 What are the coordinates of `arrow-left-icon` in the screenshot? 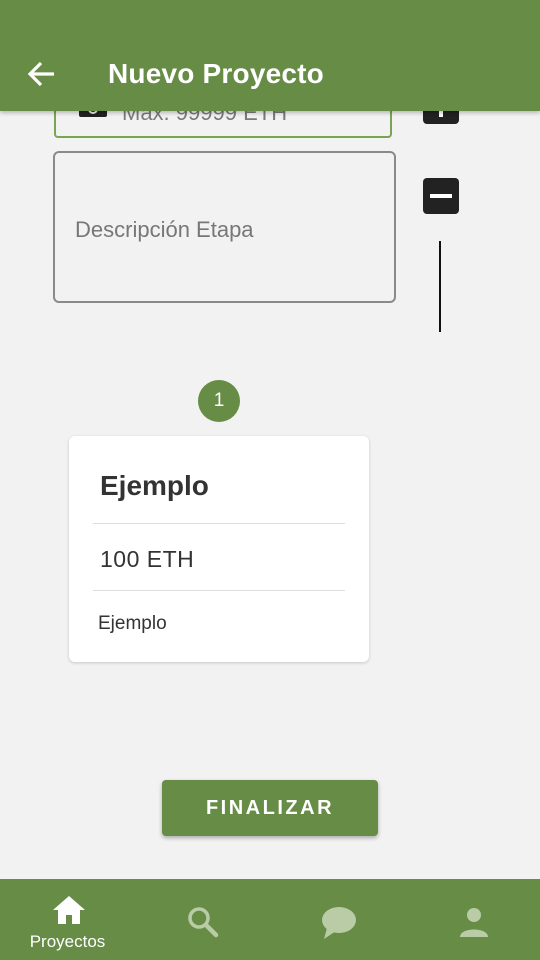 It's located at (40, 74).